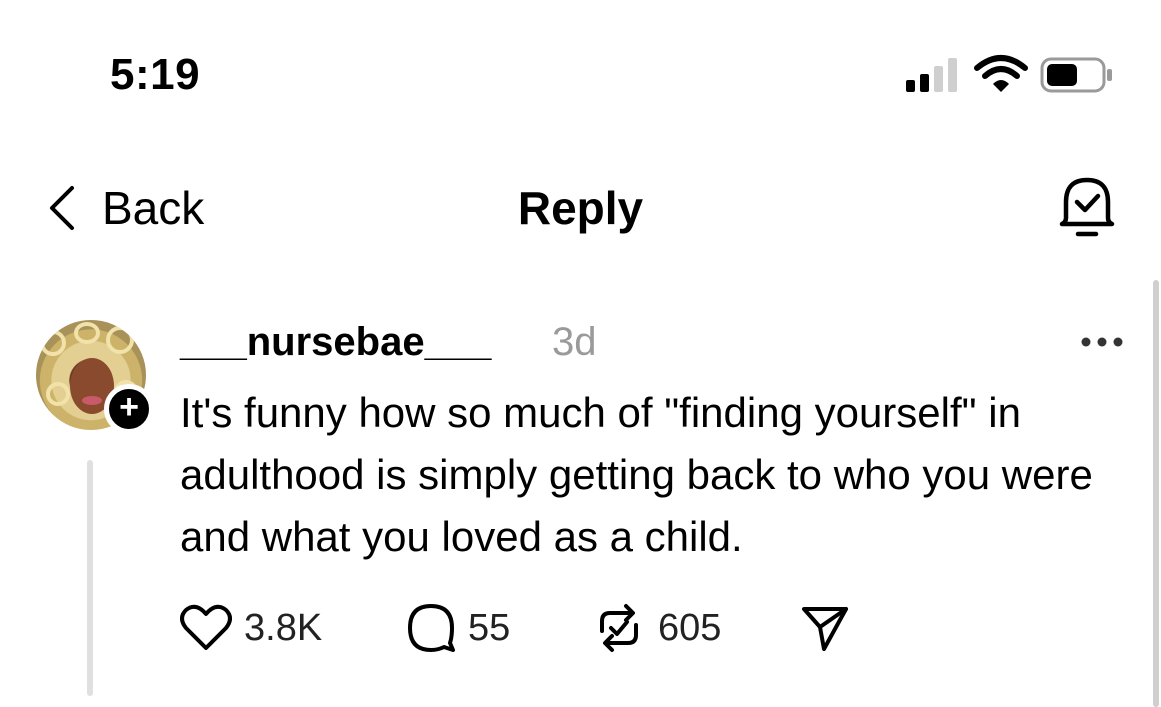  Describe the element at coordinates (1156, 493) in the screenshot. I see `scrollbar` at that location.